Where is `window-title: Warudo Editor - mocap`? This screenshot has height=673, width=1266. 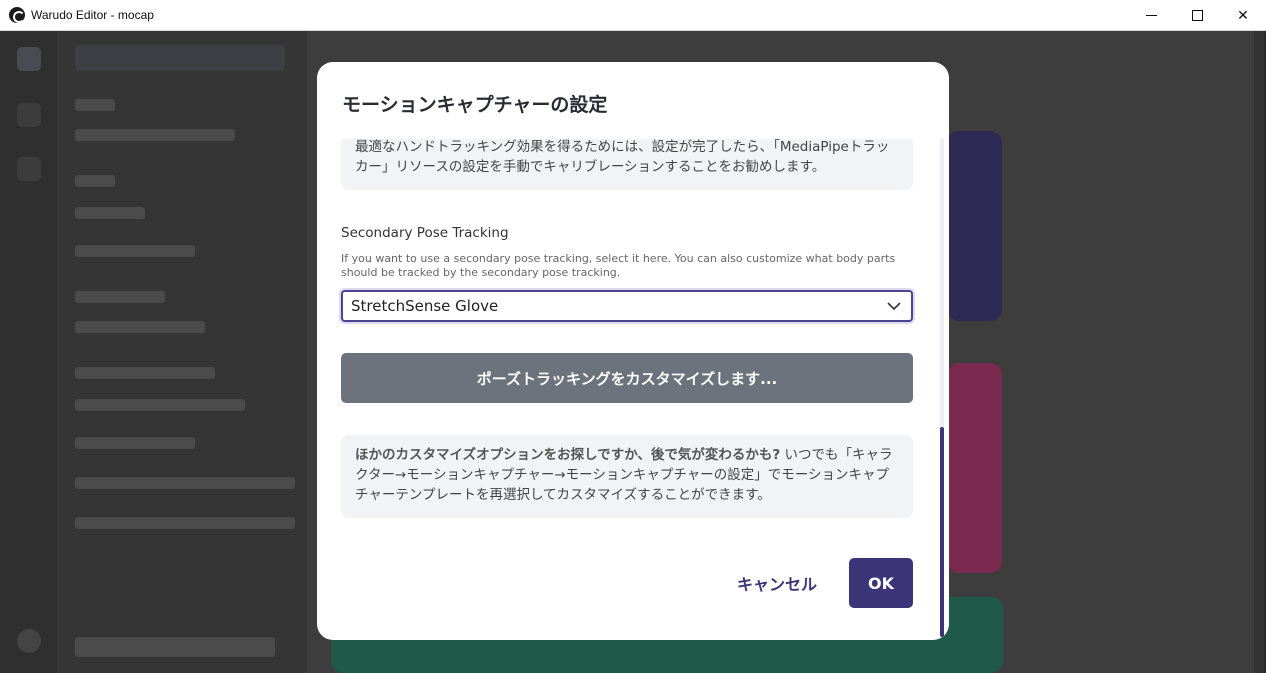 window-title: Warudo Editor - mocap is located at coordinates (92, 15).